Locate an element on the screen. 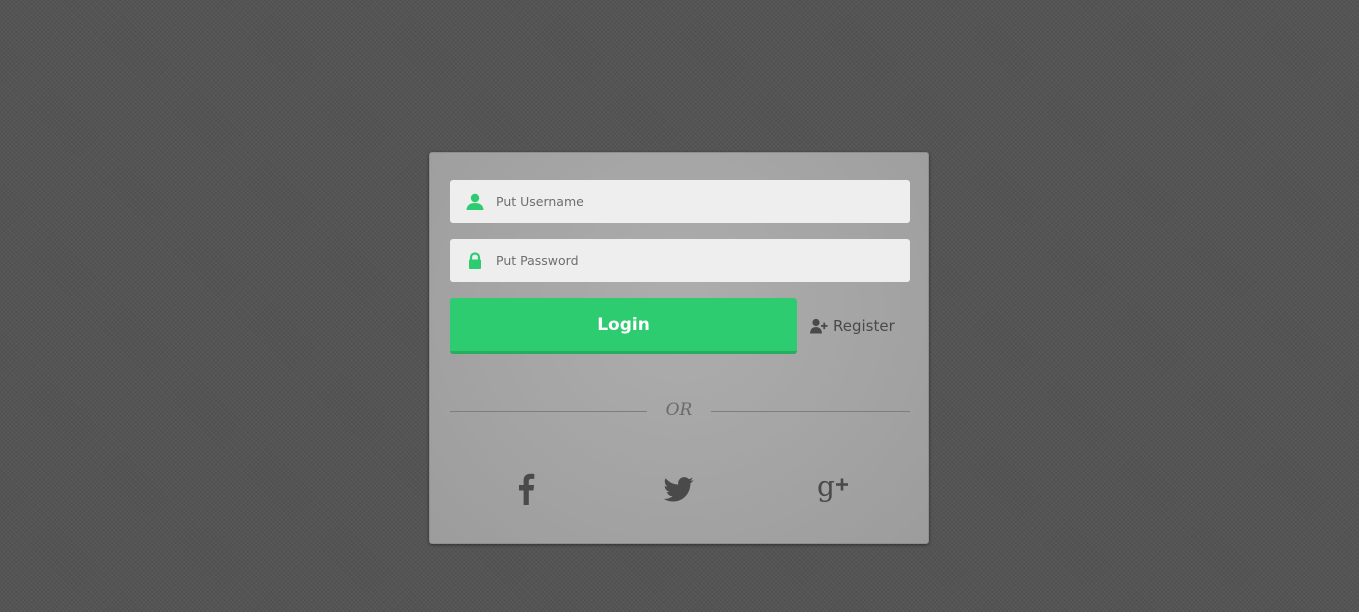 The height and width of the screenshot is (612, 1359). twitter-icon is located at coordinates (679, 489).